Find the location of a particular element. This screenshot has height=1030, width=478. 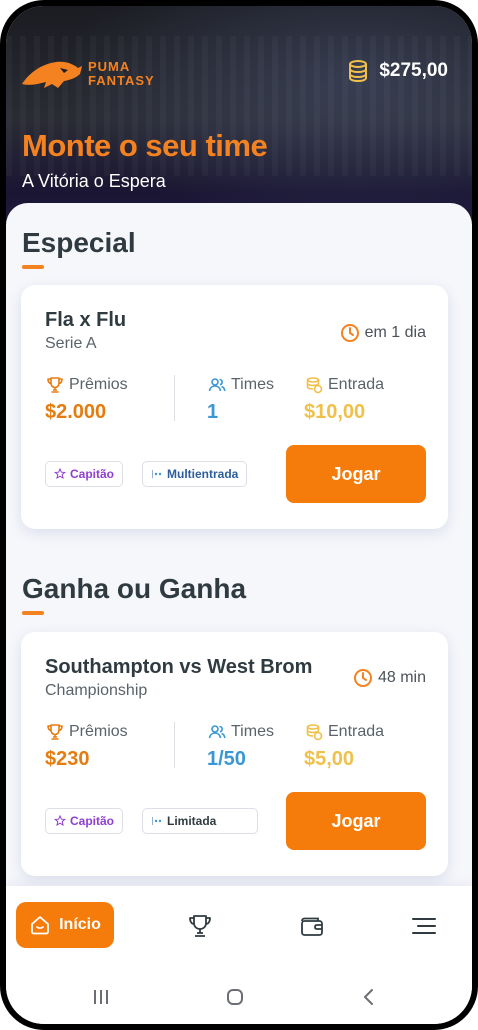

match-title: Southampton vs West Brom is located at coordinates (179, 667).